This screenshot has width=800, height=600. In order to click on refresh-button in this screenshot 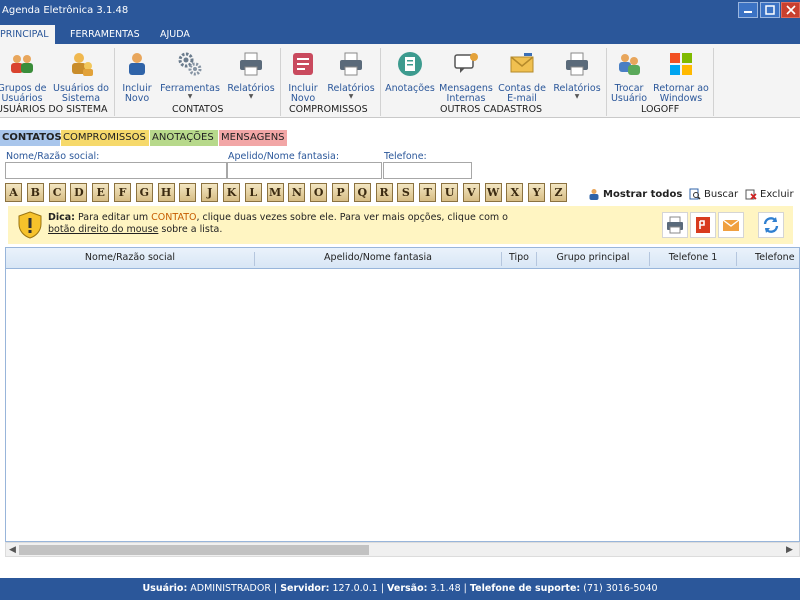, I will do `click(771, 225)`.